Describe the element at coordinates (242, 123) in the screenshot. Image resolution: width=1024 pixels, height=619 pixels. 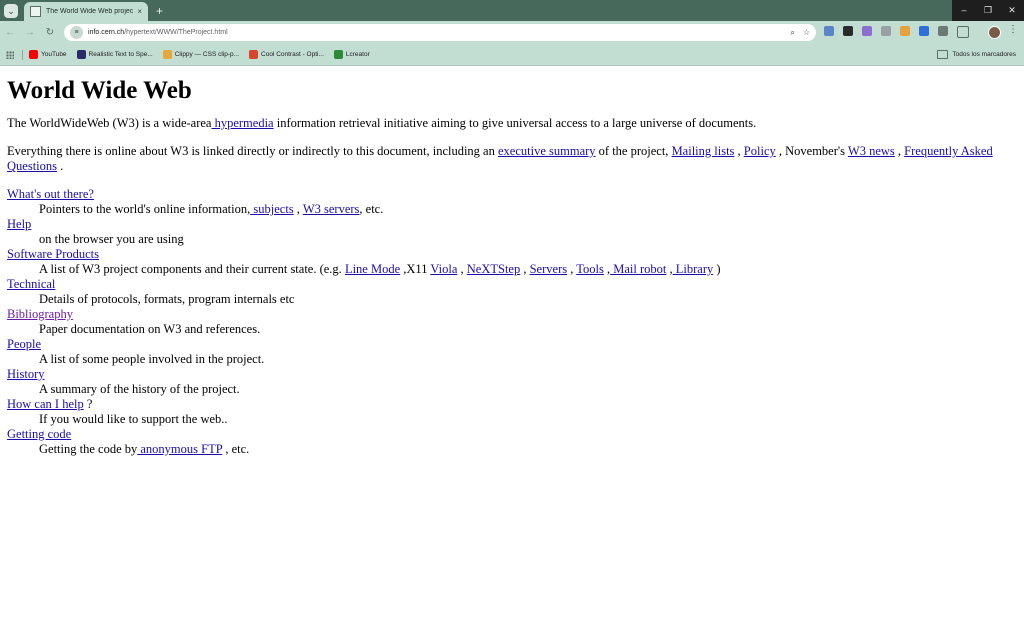
I see `hypermedia-link: hypermedia` at that location.